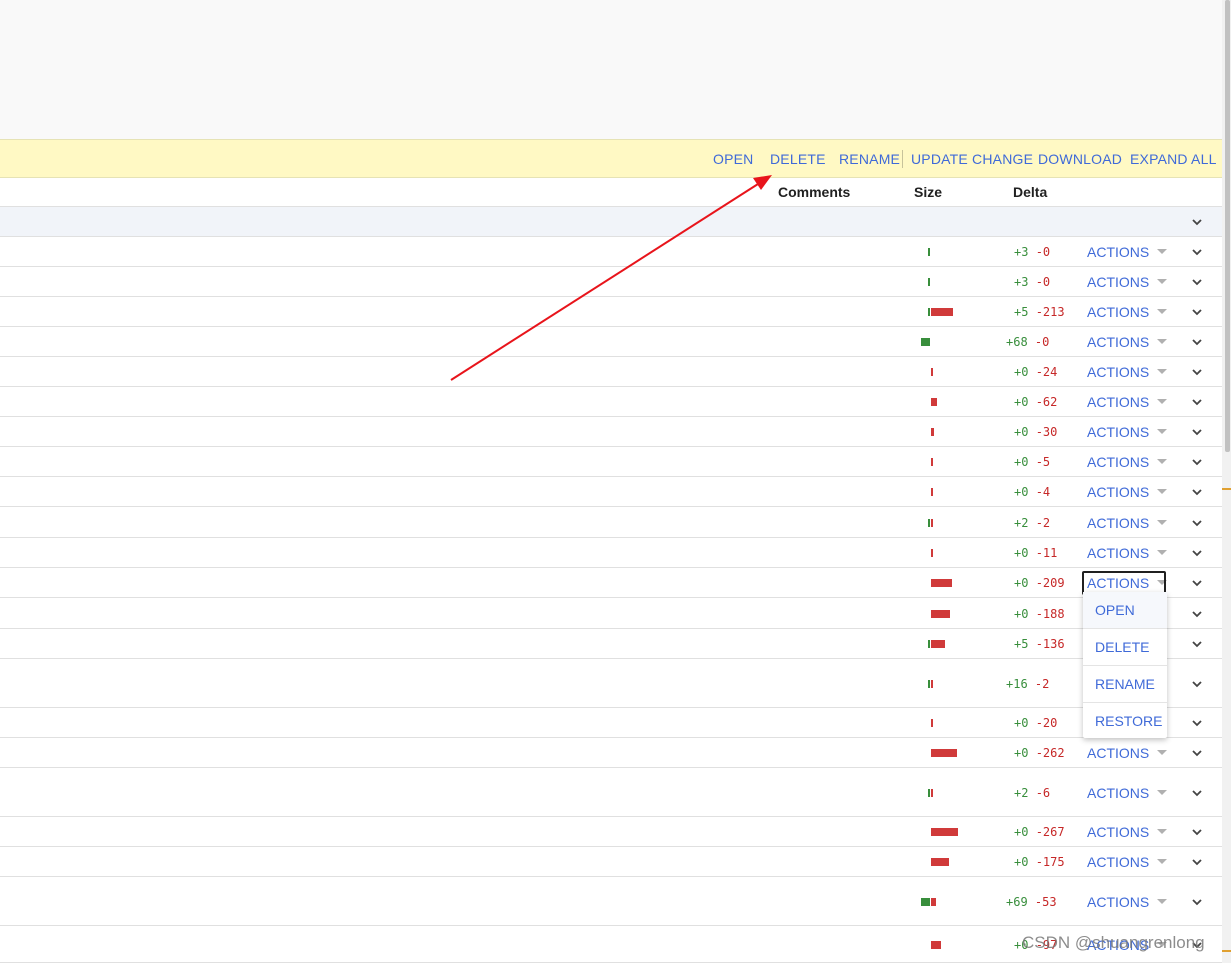 Image resolution: width=1231 pixels, height=963 pixels. I want to click on open-button: OPEN, so click(733, 159).